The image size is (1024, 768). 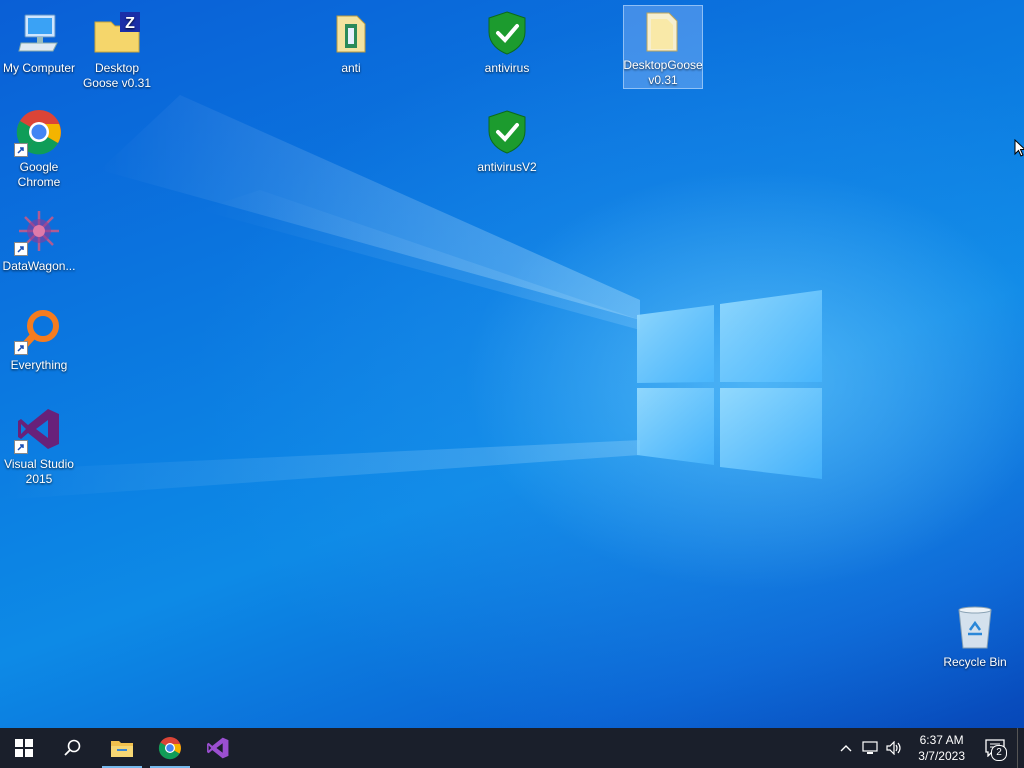 I want to click on speaker-icon, so click(x=893, y=748).